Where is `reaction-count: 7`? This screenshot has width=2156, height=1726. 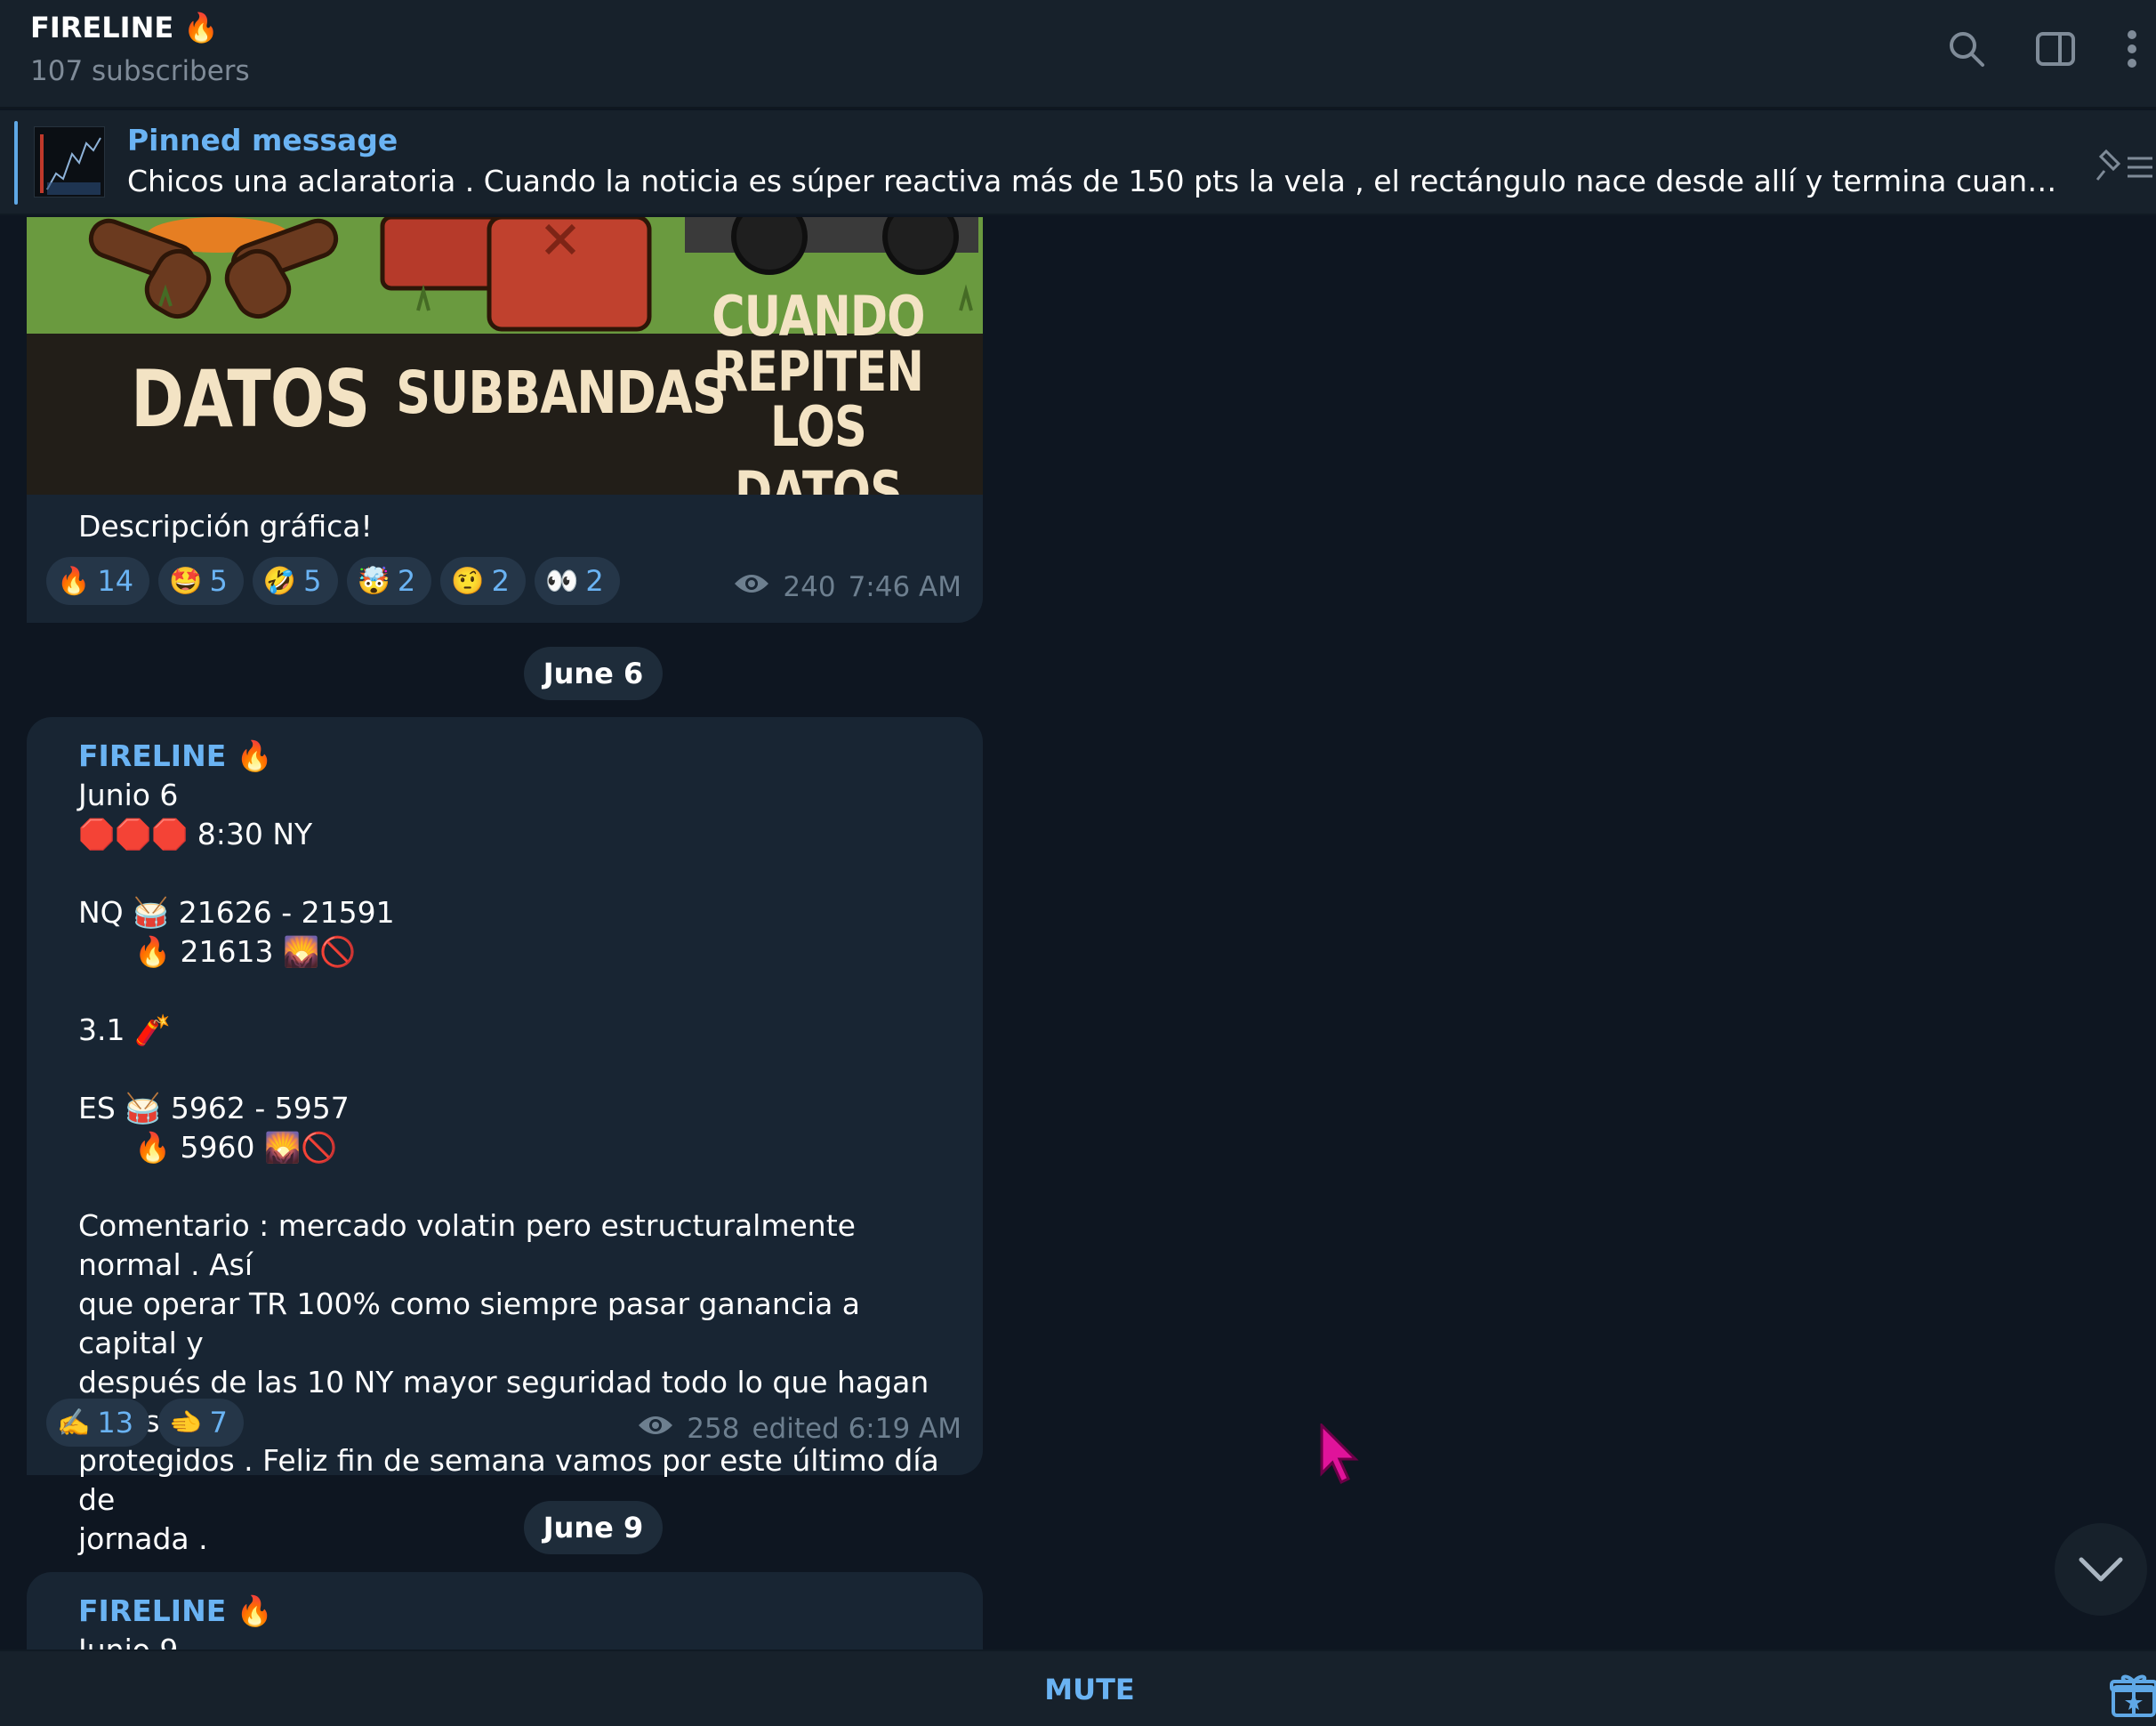
reaction-count: 7 is located at coordinates (219, 1423).